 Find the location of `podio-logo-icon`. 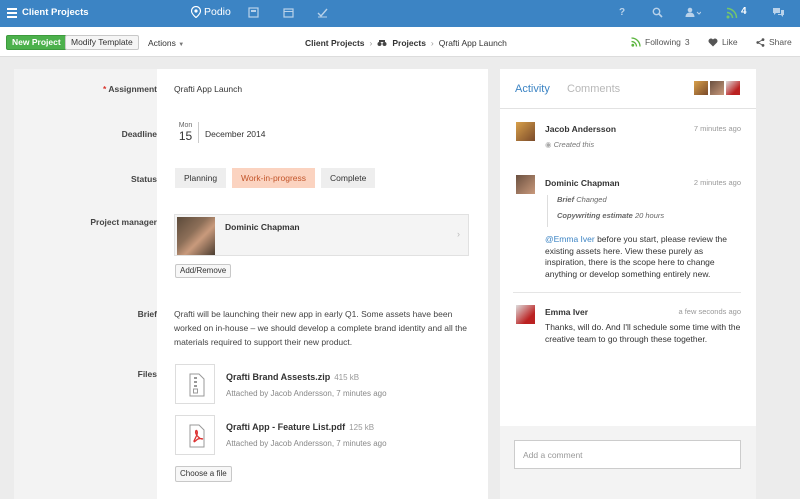

podio-logo-icon is located at coordinates (196, 12).